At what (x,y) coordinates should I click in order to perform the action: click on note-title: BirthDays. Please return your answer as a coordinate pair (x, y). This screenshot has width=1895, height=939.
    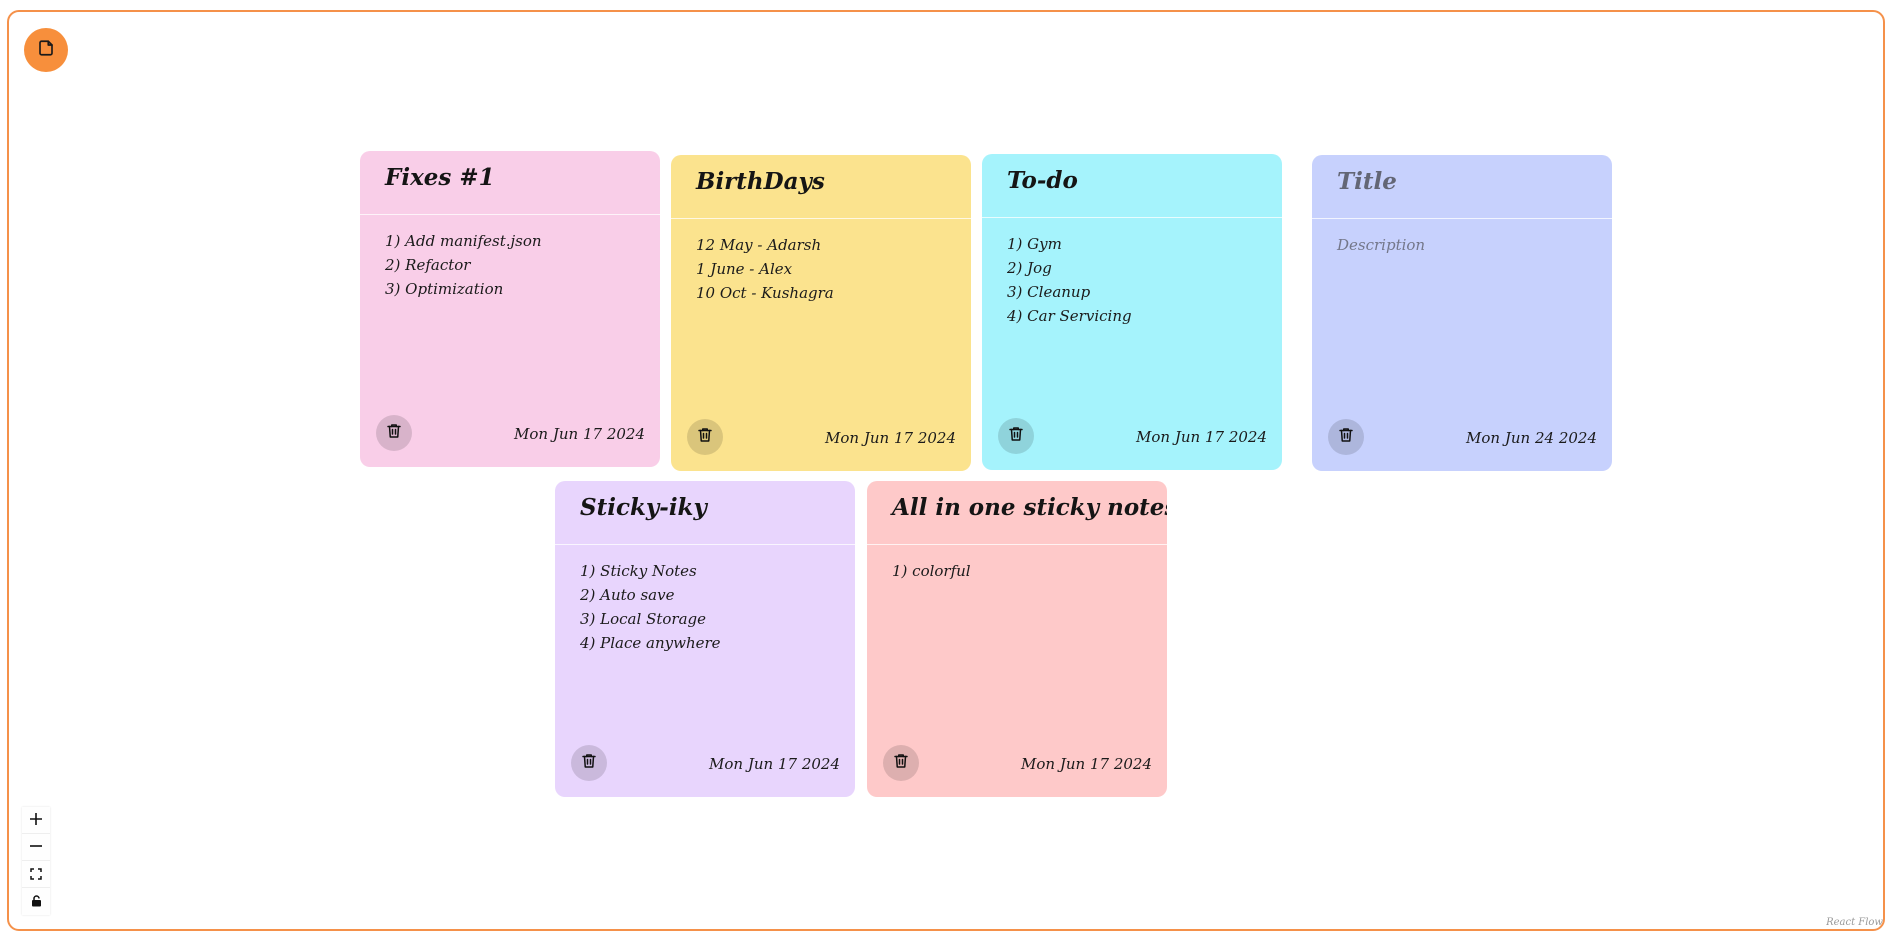
    Looking at the image, I should click on (821, 187).